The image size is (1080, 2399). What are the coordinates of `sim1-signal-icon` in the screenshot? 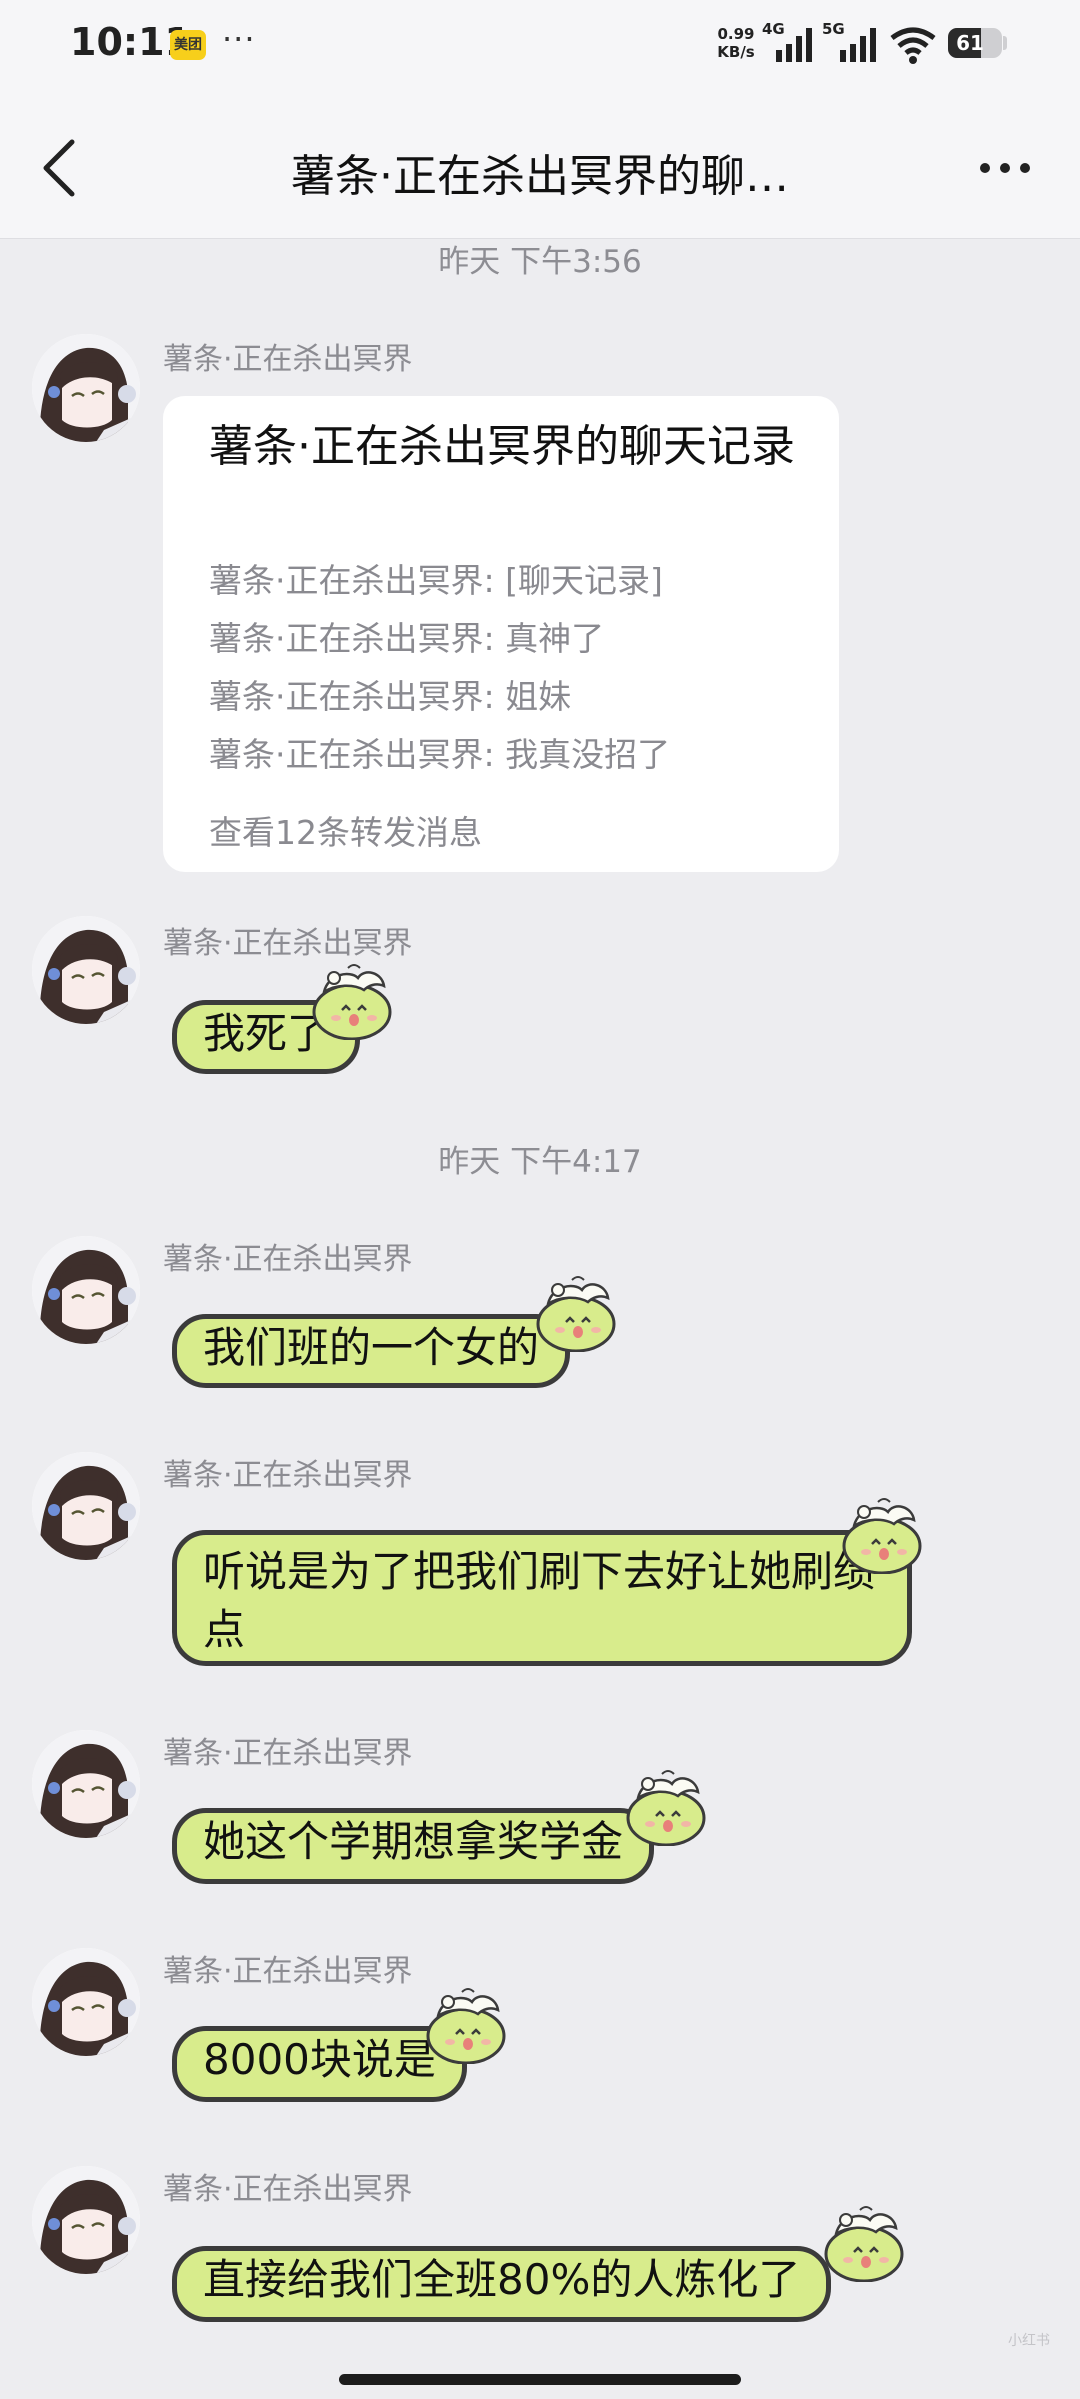 It's located at (794, 45).